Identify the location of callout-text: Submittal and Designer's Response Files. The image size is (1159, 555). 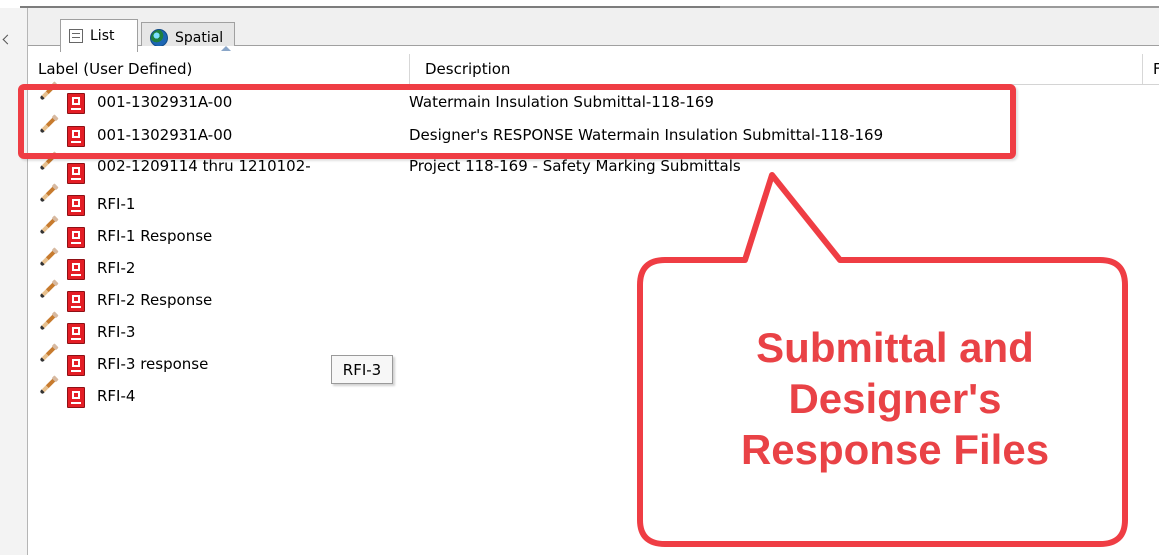
(895, 397).